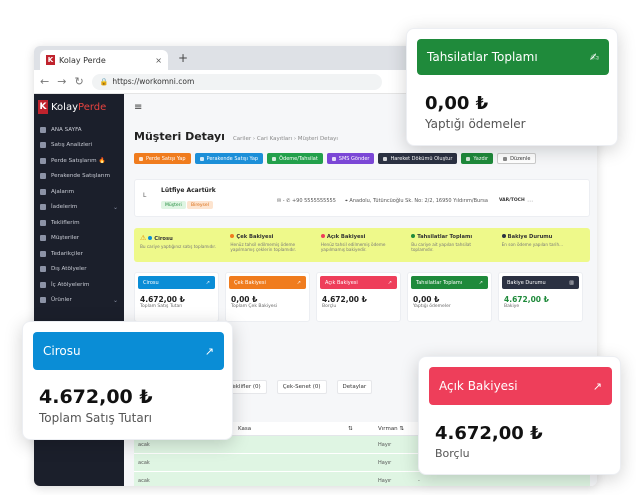 The image size is (636, 495). Describe the element at coordinates (62, 351) in the screenshot. I see `cirosu-card-title: Cirosu` at that location.